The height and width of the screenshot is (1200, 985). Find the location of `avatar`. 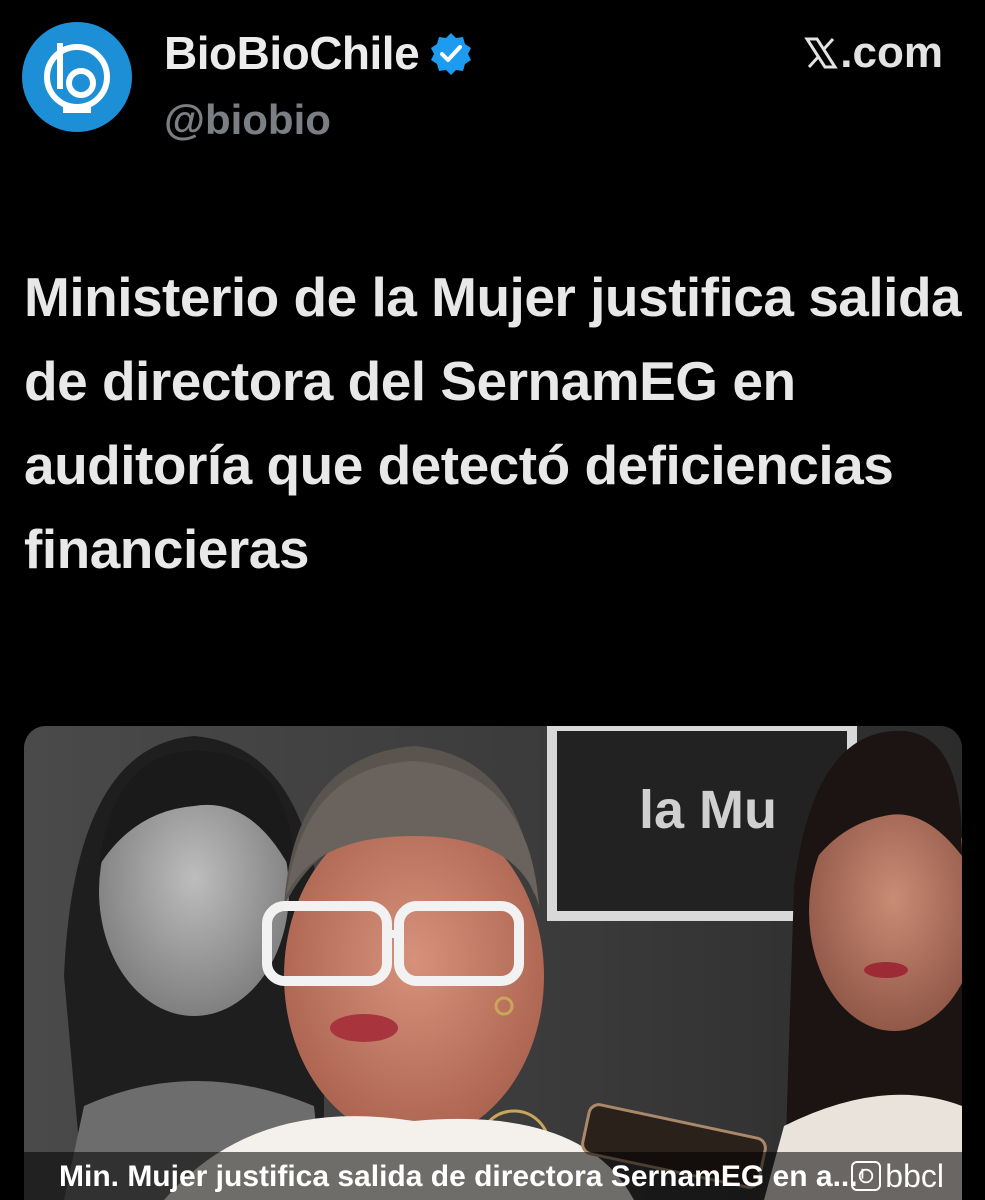

avatar is located at coordinates (77, 77).